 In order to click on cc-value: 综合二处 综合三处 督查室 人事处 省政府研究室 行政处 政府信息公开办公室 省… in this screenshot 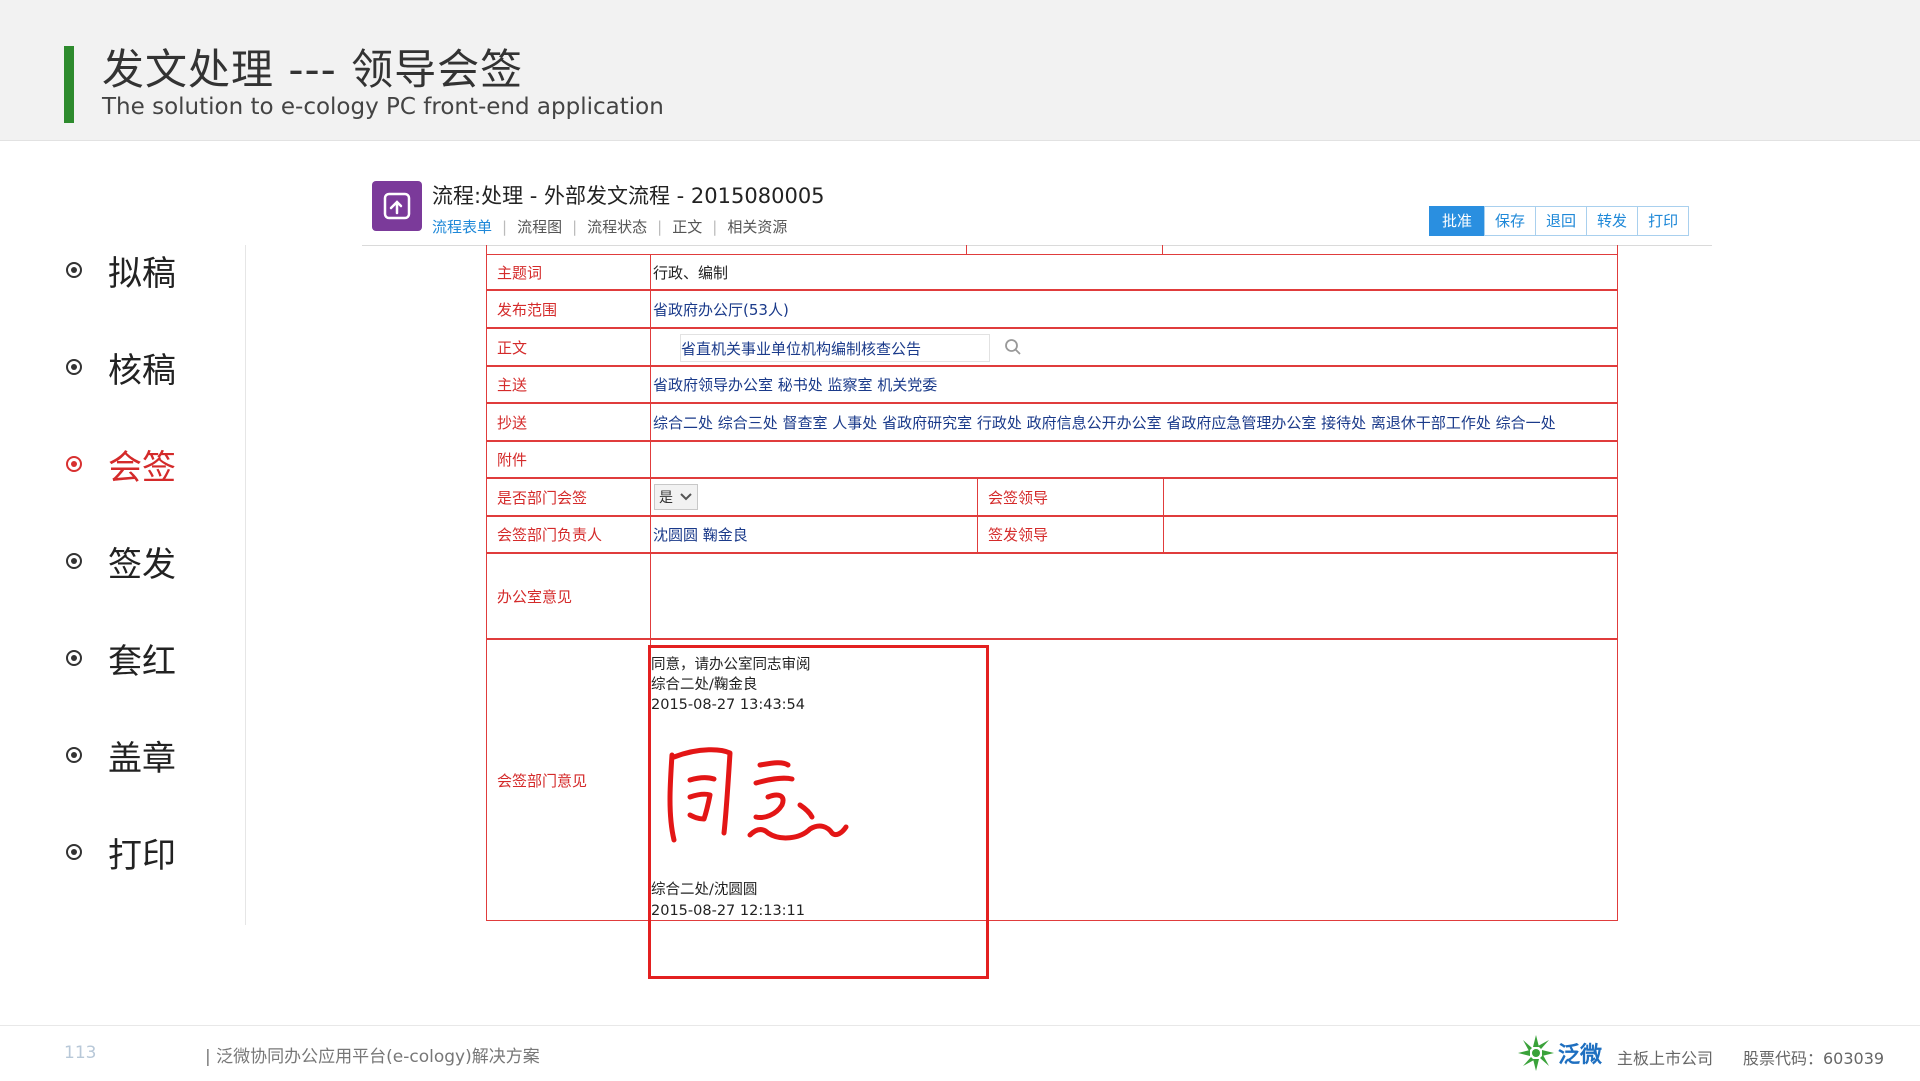, I will do `click(1133, 422)`.